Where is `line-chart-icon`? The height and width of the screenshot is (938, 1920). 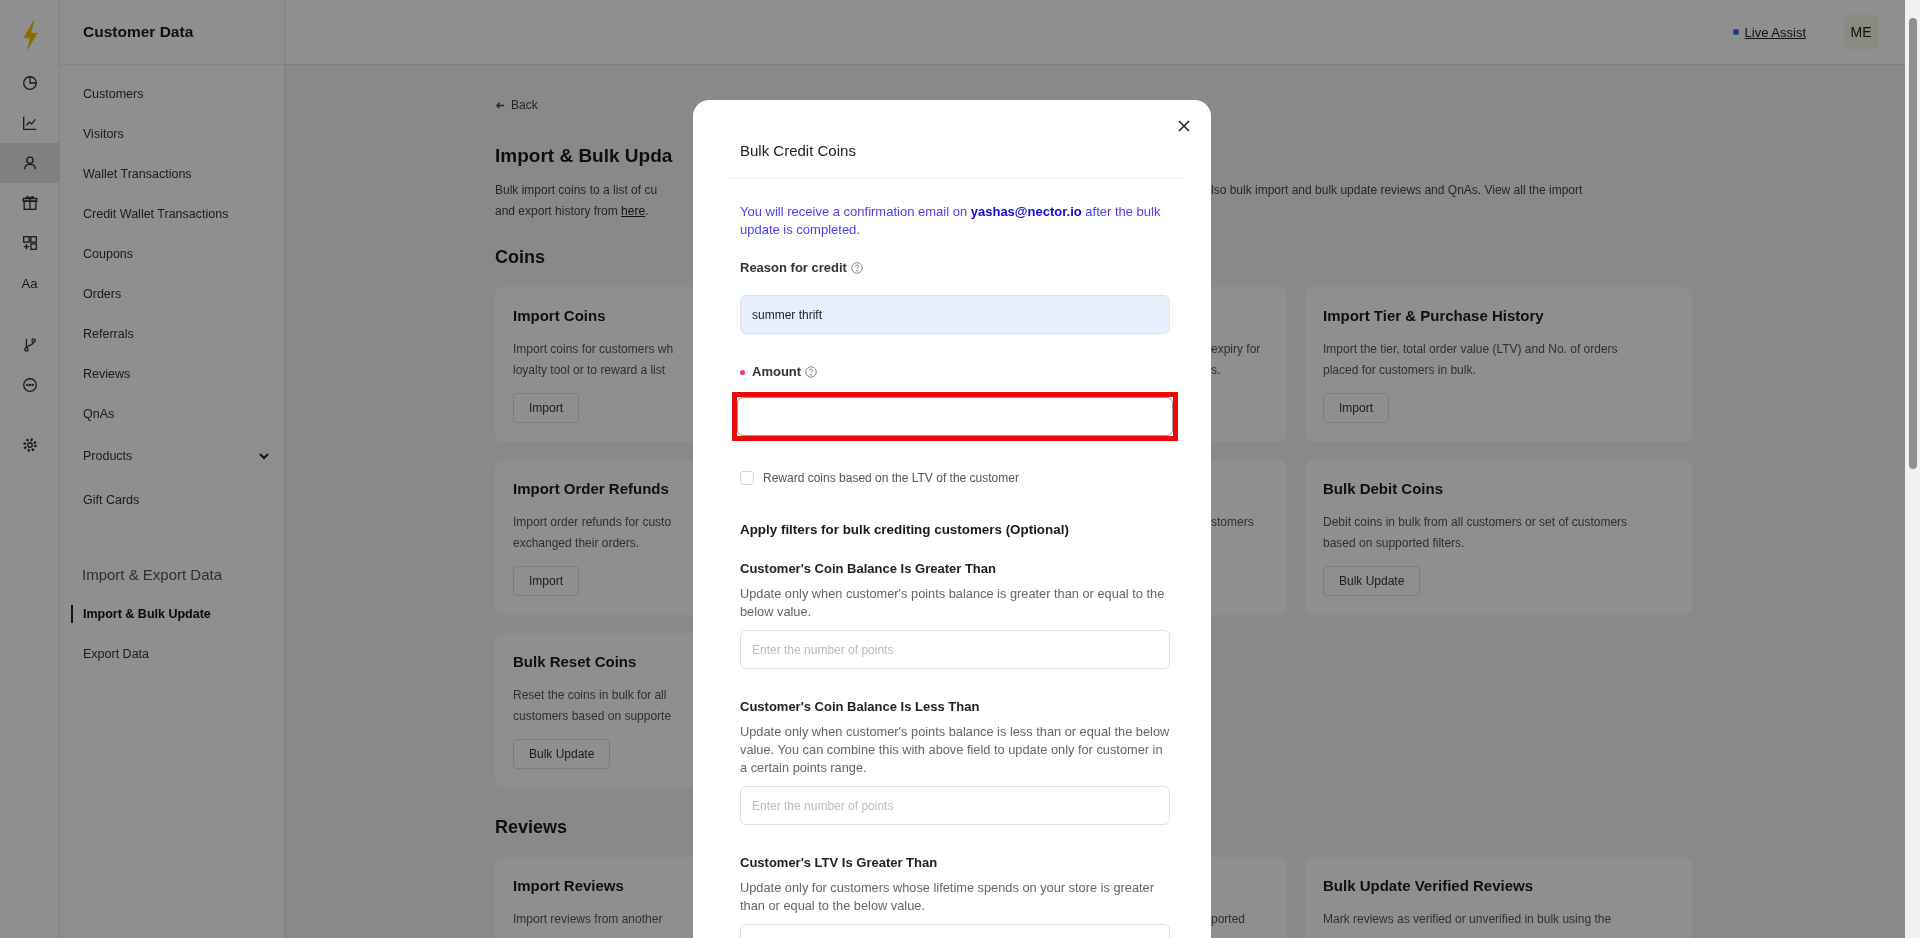 line-chart-icon is located at coordinates (29, 123).